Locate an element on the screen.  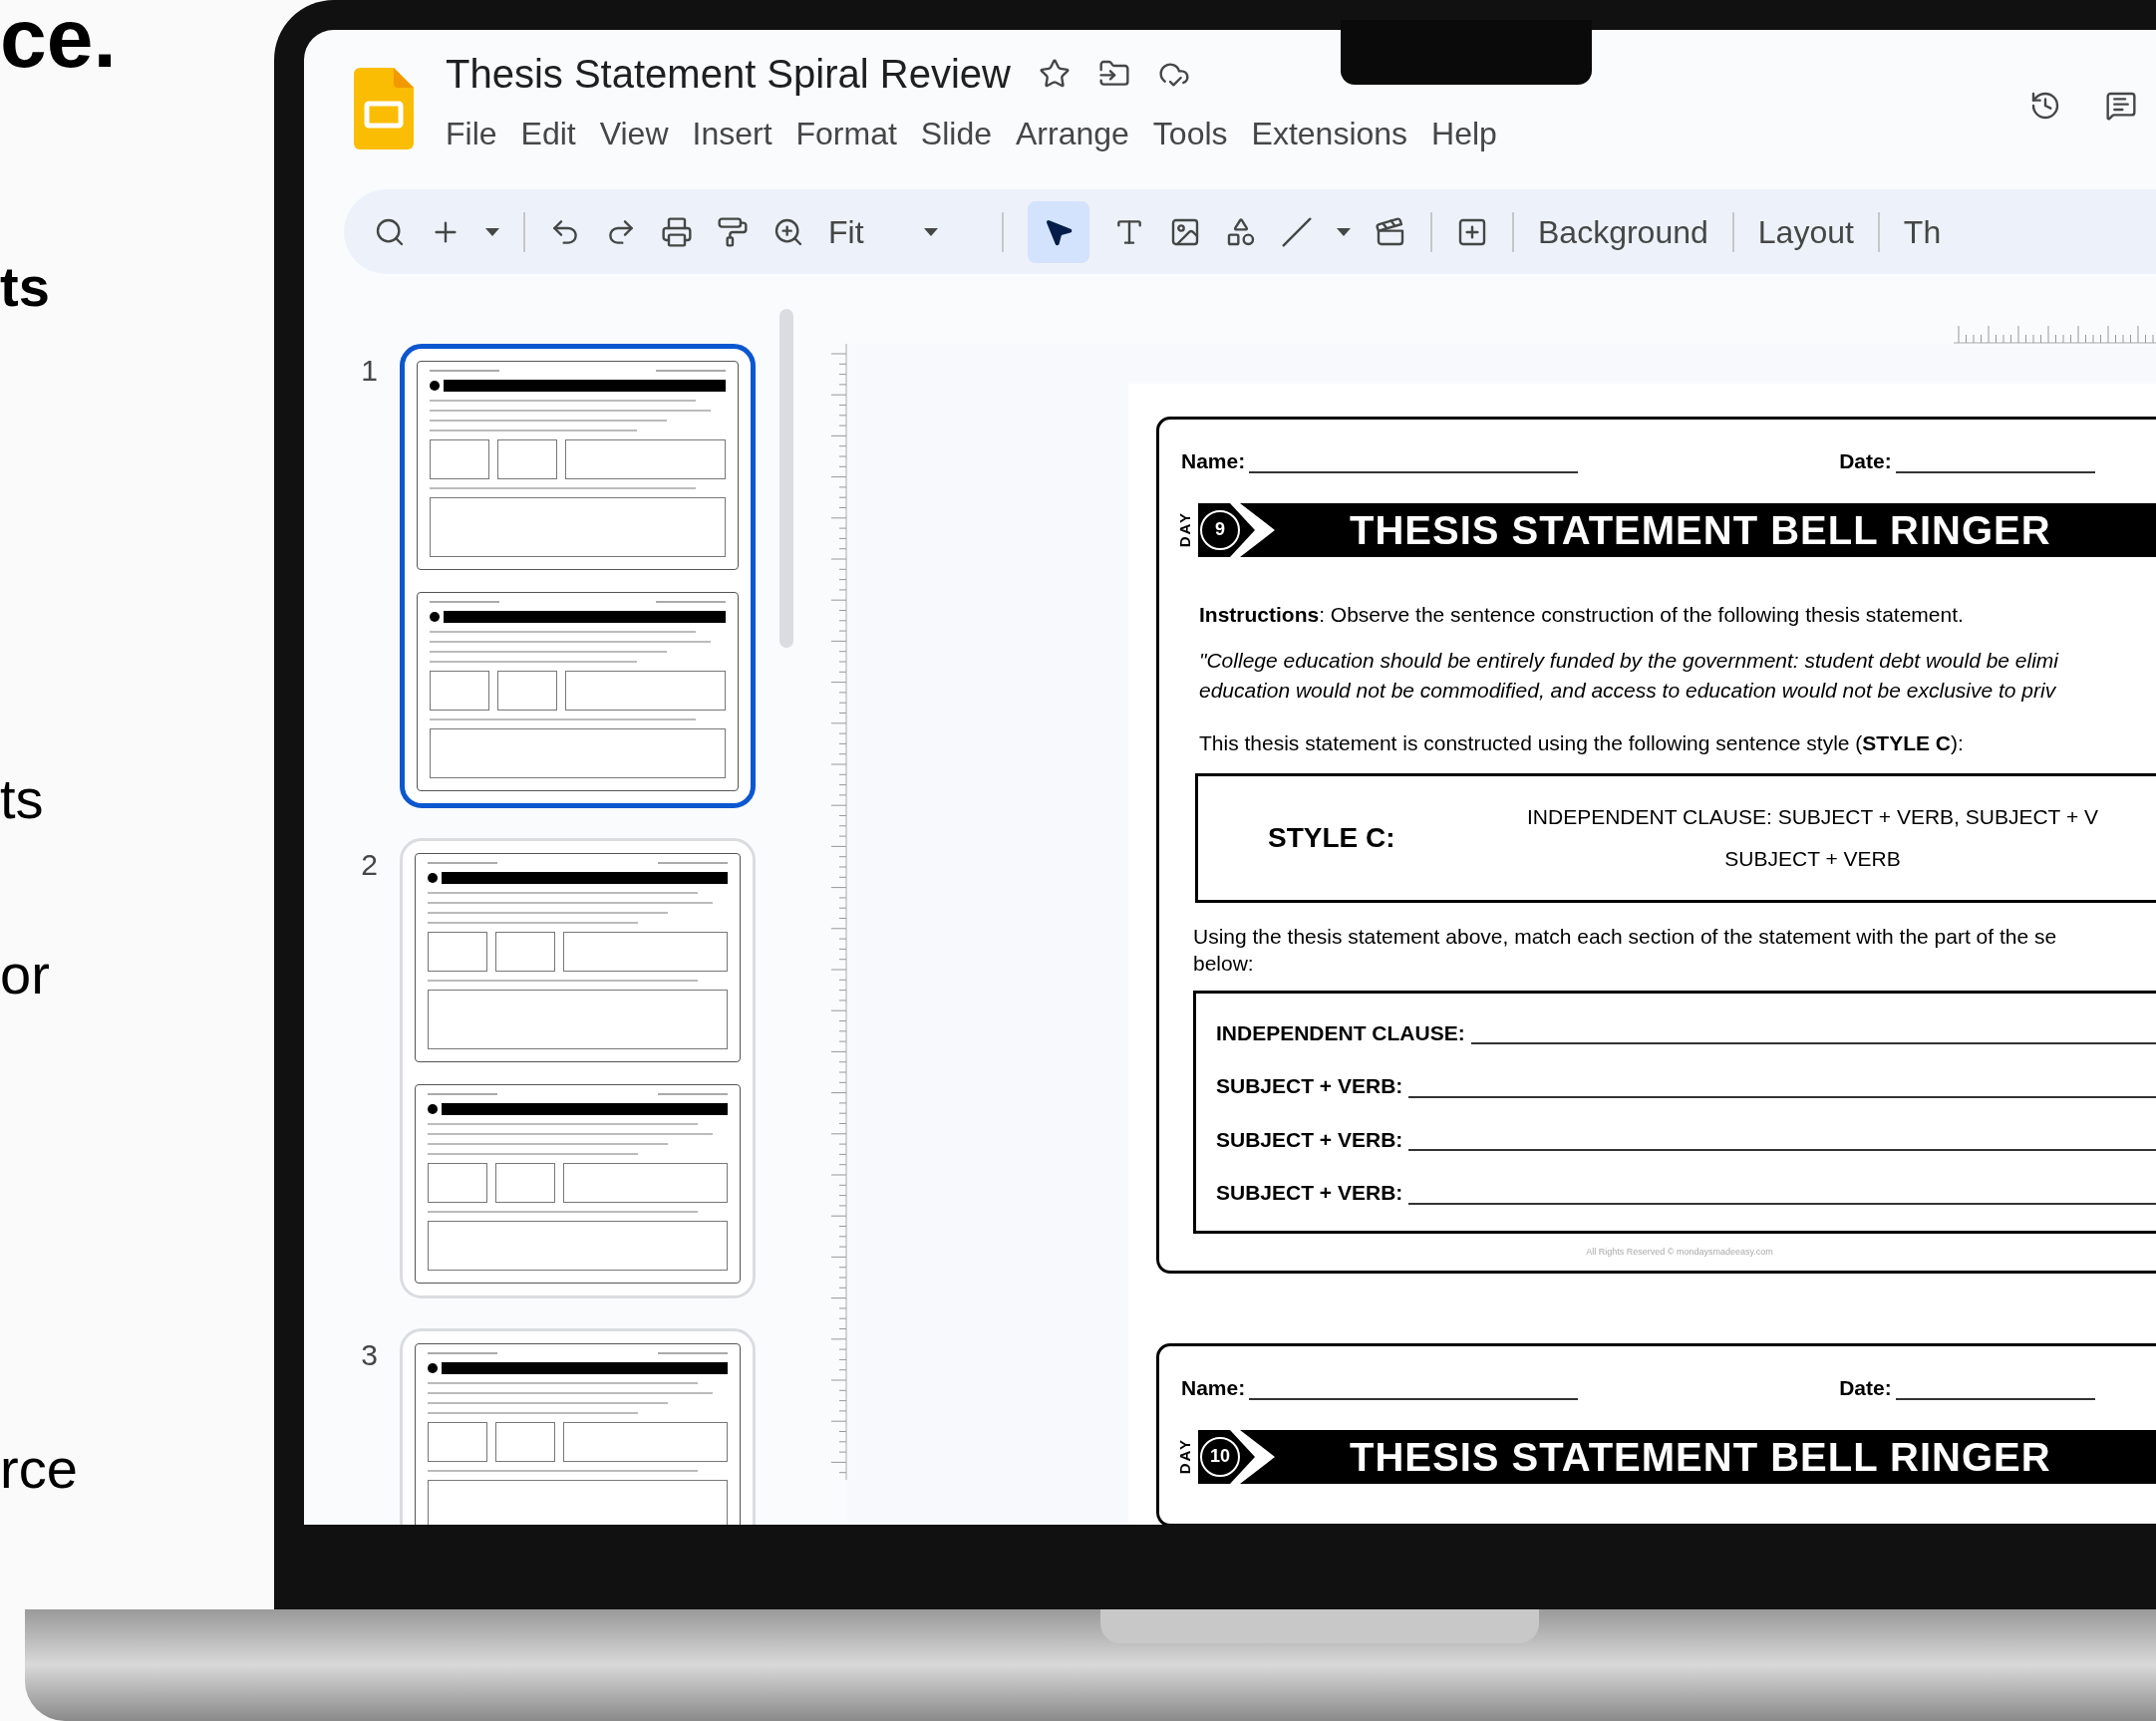
slide-number: 2 is located at coordinates (369, 865).